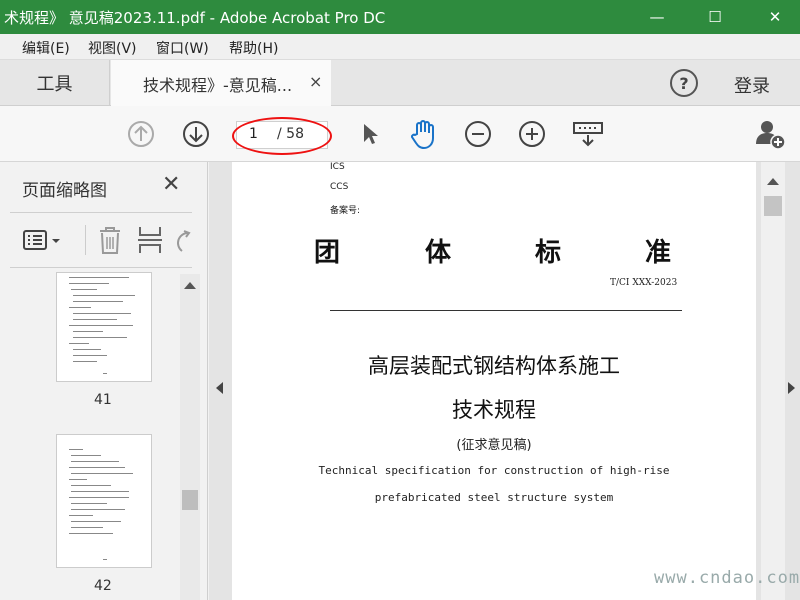  What do you see at coordinates (190, 500) in the screenshot?
I see `panel-scroll-thumb` at bounding box center [190, 500].